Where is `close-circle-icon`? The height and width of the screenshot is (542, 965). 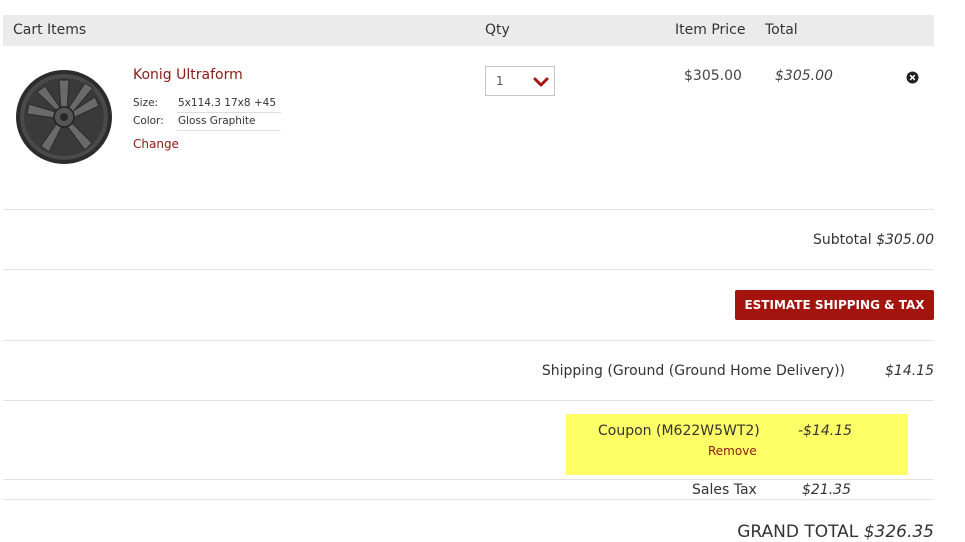
close-circle-icon is located at coordinates (912, 77).